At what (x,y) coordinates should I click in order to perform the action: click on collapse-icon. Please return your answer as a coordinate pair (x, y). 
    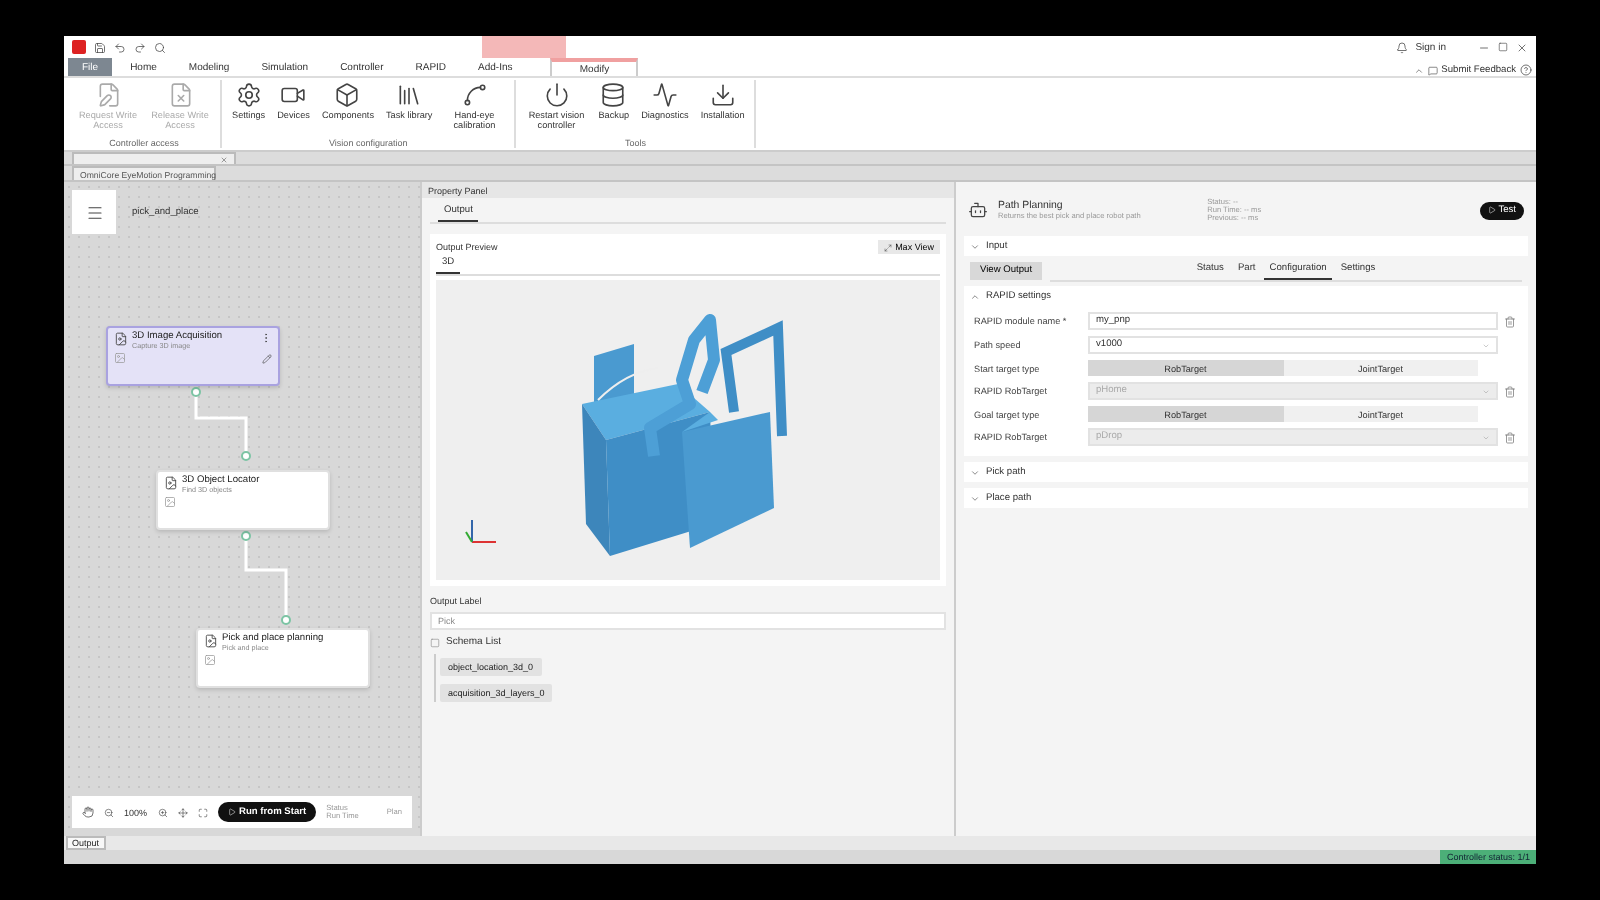
    Looking at the image, I should click on (1418, 71).